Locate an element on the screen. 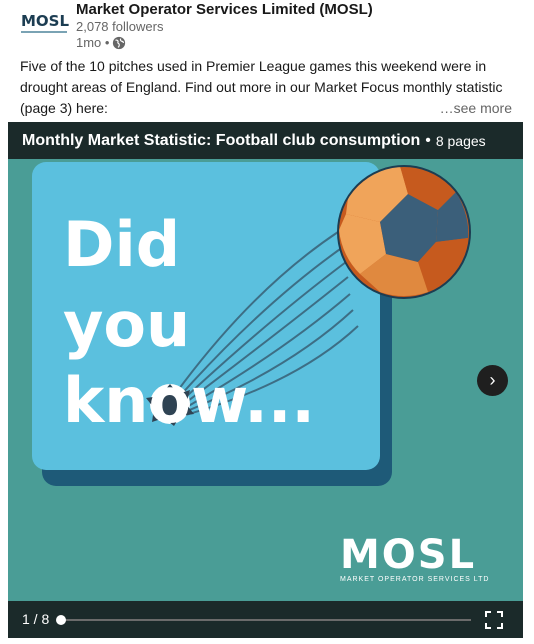 The height and width of the screenshot is (644, 534). follower-count: 2,078 followers is located at coordinates (120, 26).